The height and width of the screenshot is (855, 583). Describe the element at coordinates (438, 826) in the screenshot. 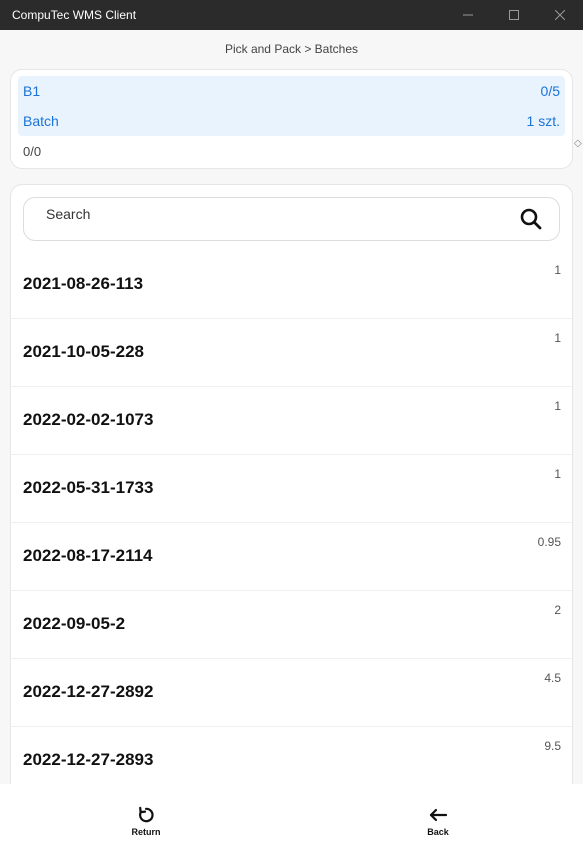

I see `back-button: Back` at that location.